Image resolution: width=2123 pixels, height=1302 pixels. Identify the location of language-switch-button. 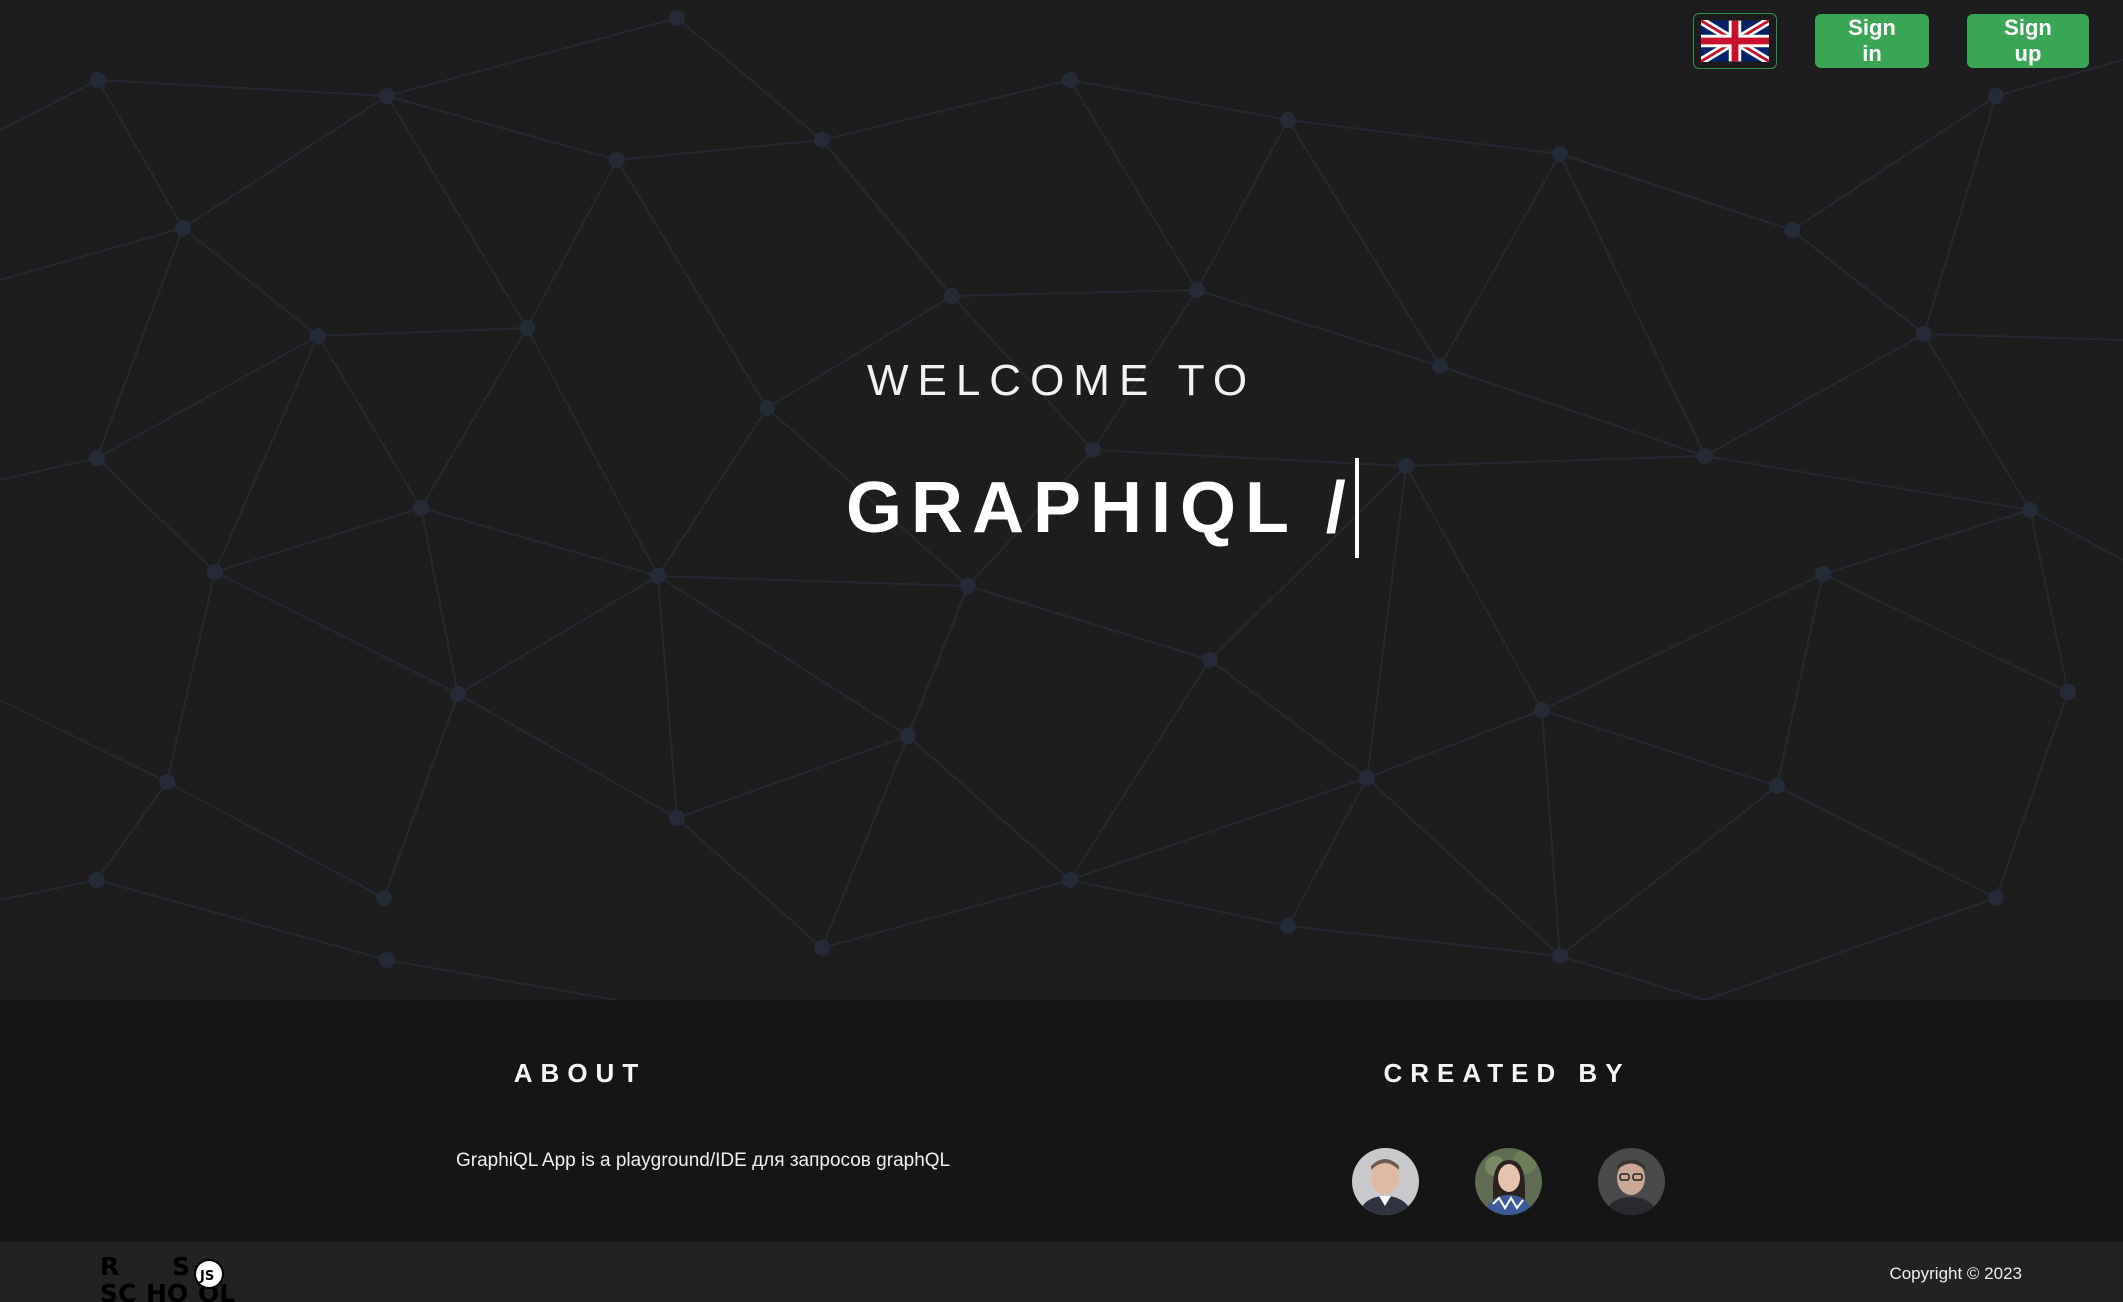
(1735, 41).